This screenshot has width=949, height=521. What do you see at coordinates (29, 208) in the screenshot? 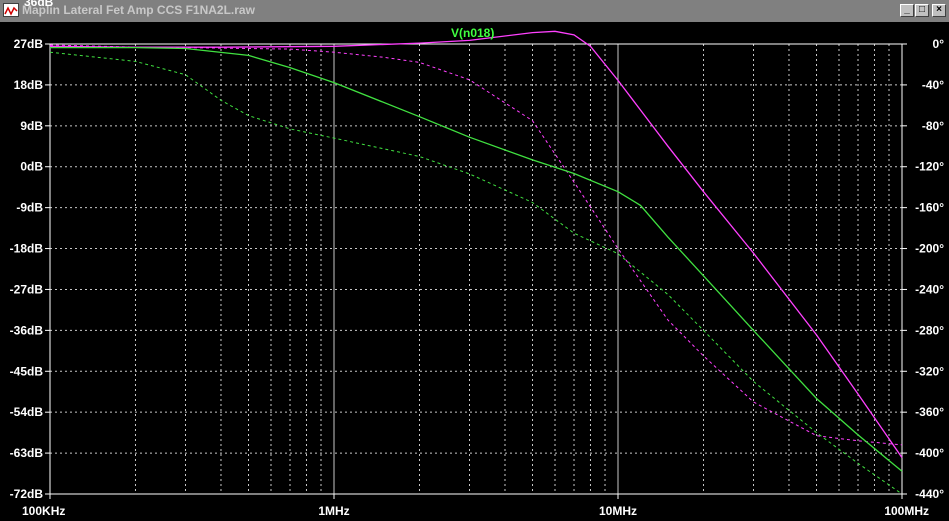
I see `left-tick-label: -9dB` at bounding box center [29, 208].